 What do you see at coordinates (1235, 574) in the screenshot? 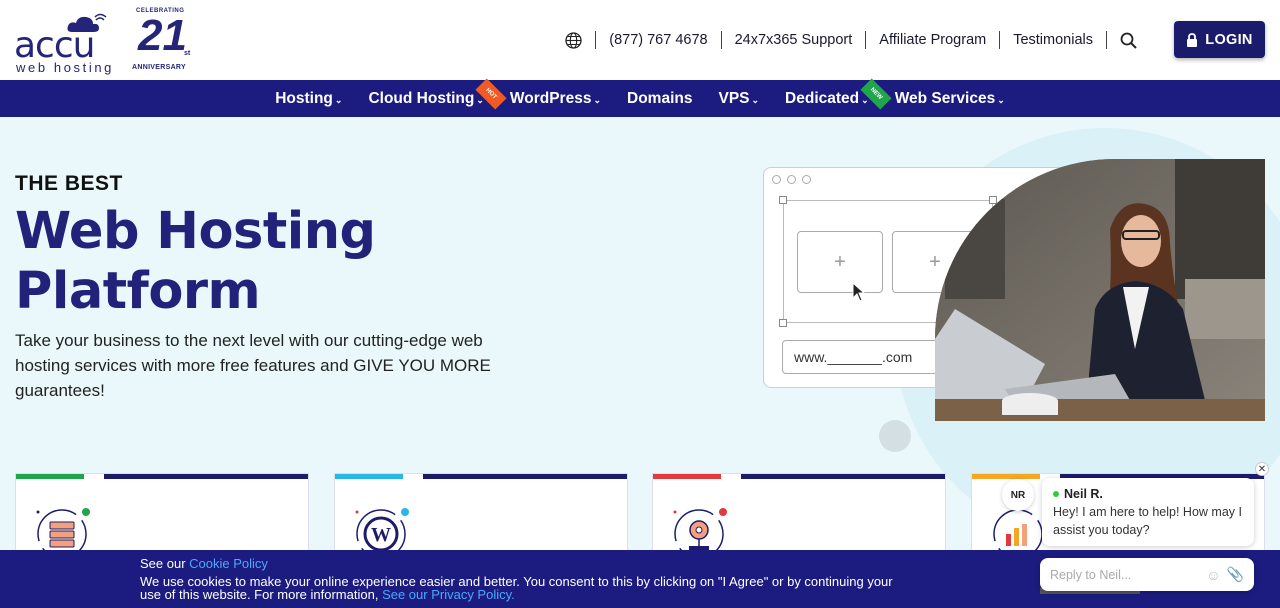
I see `attachment-icon: 📎` at bounding box center [1235, 574].